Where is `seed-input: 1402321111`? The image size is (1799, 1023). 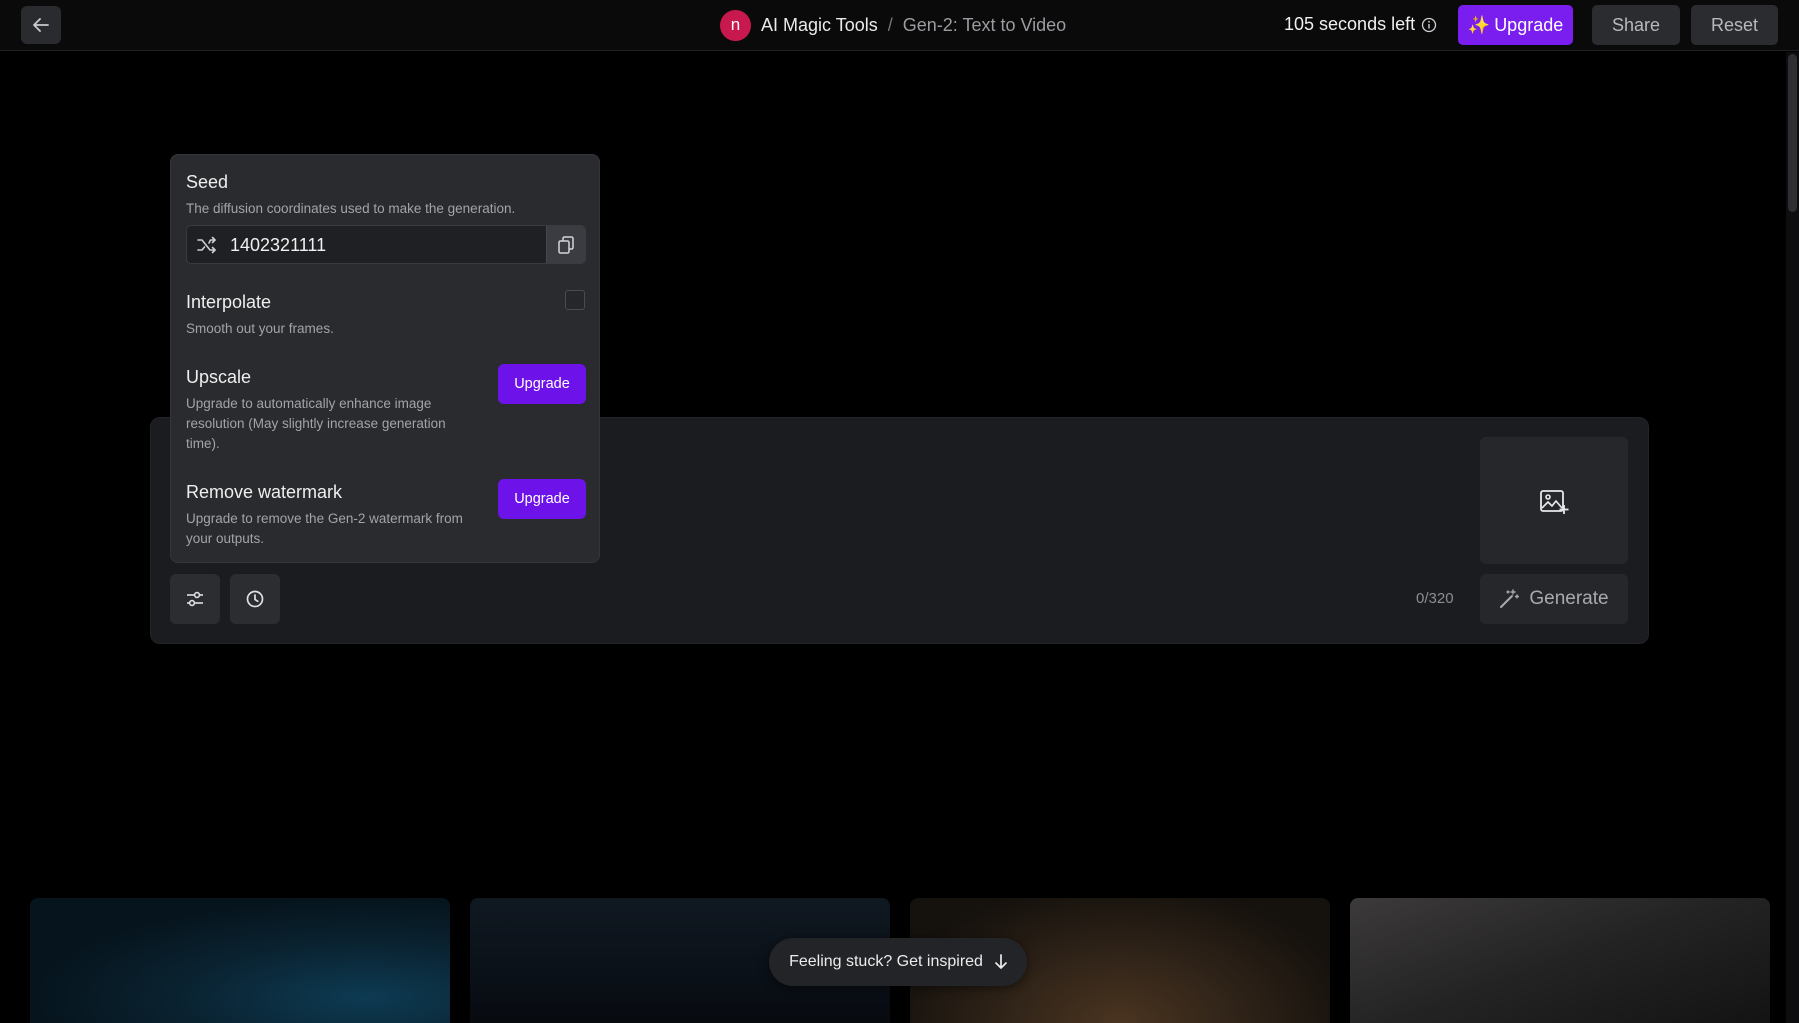
seed-input: 1402321111 is located at coordinates (278, 245).